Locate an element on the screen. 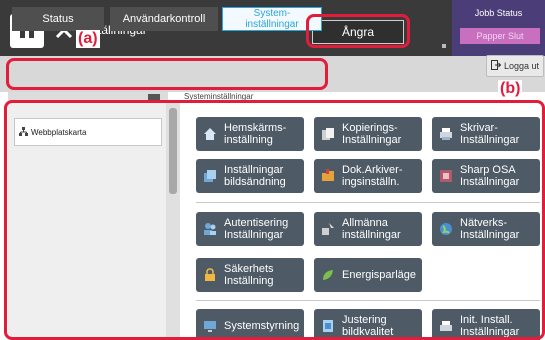 The height and width of the screenshot is (340, 545). logout-button: Logga ut is located at coordinates (515, 66).